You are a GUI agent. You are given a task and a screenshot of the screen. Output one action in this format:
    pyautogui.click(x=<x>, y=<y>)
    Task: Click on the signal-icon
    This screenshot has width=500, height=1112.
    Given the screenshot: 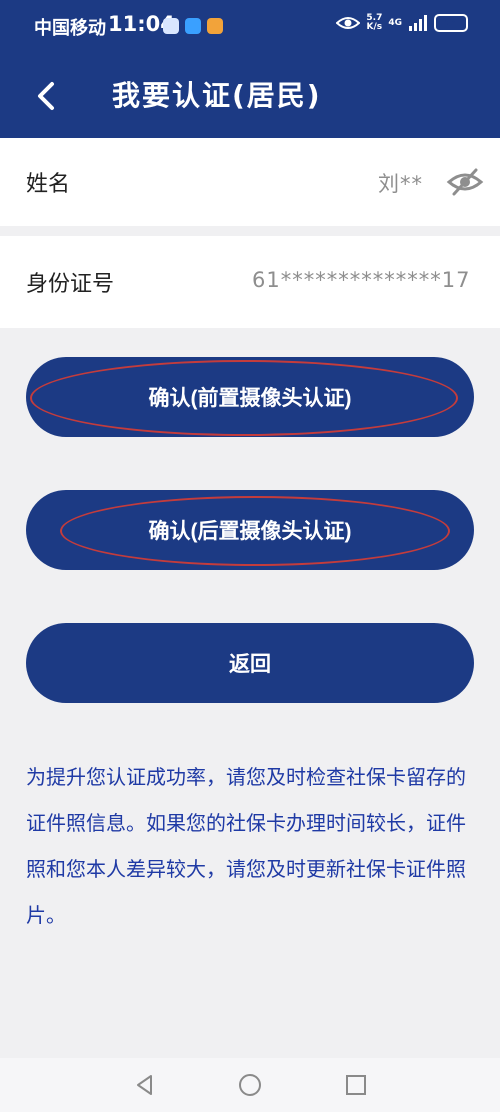 What is the action you would take?
    pyautogui.click(x=418, y=23)
    